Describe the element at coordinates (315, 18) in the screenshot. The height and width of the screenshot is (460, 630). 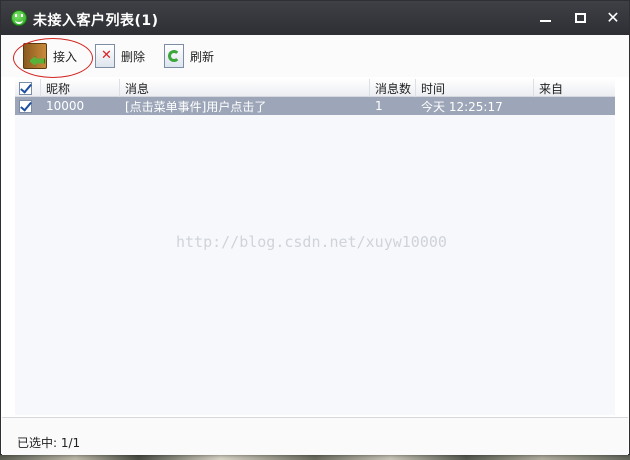
I see `title-bar: 未接入客户列表(1) ✕` at that location.